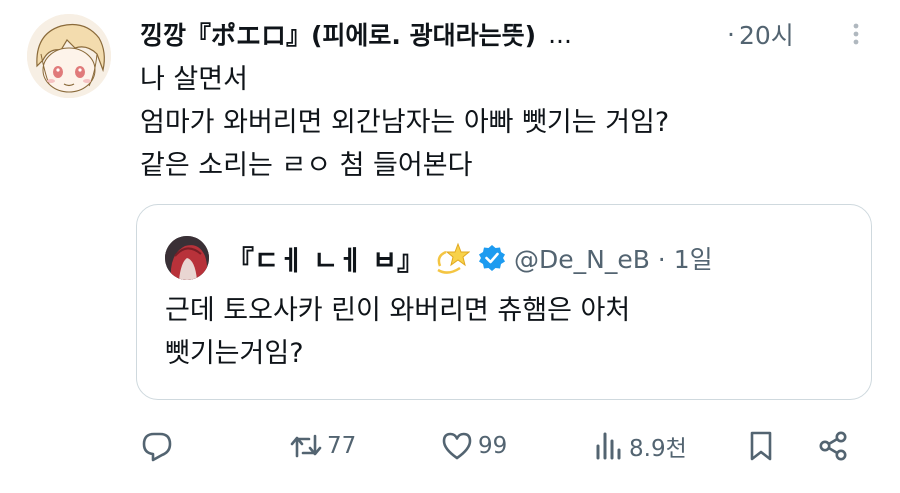  I want to click on views-icon, so click(608, 446).